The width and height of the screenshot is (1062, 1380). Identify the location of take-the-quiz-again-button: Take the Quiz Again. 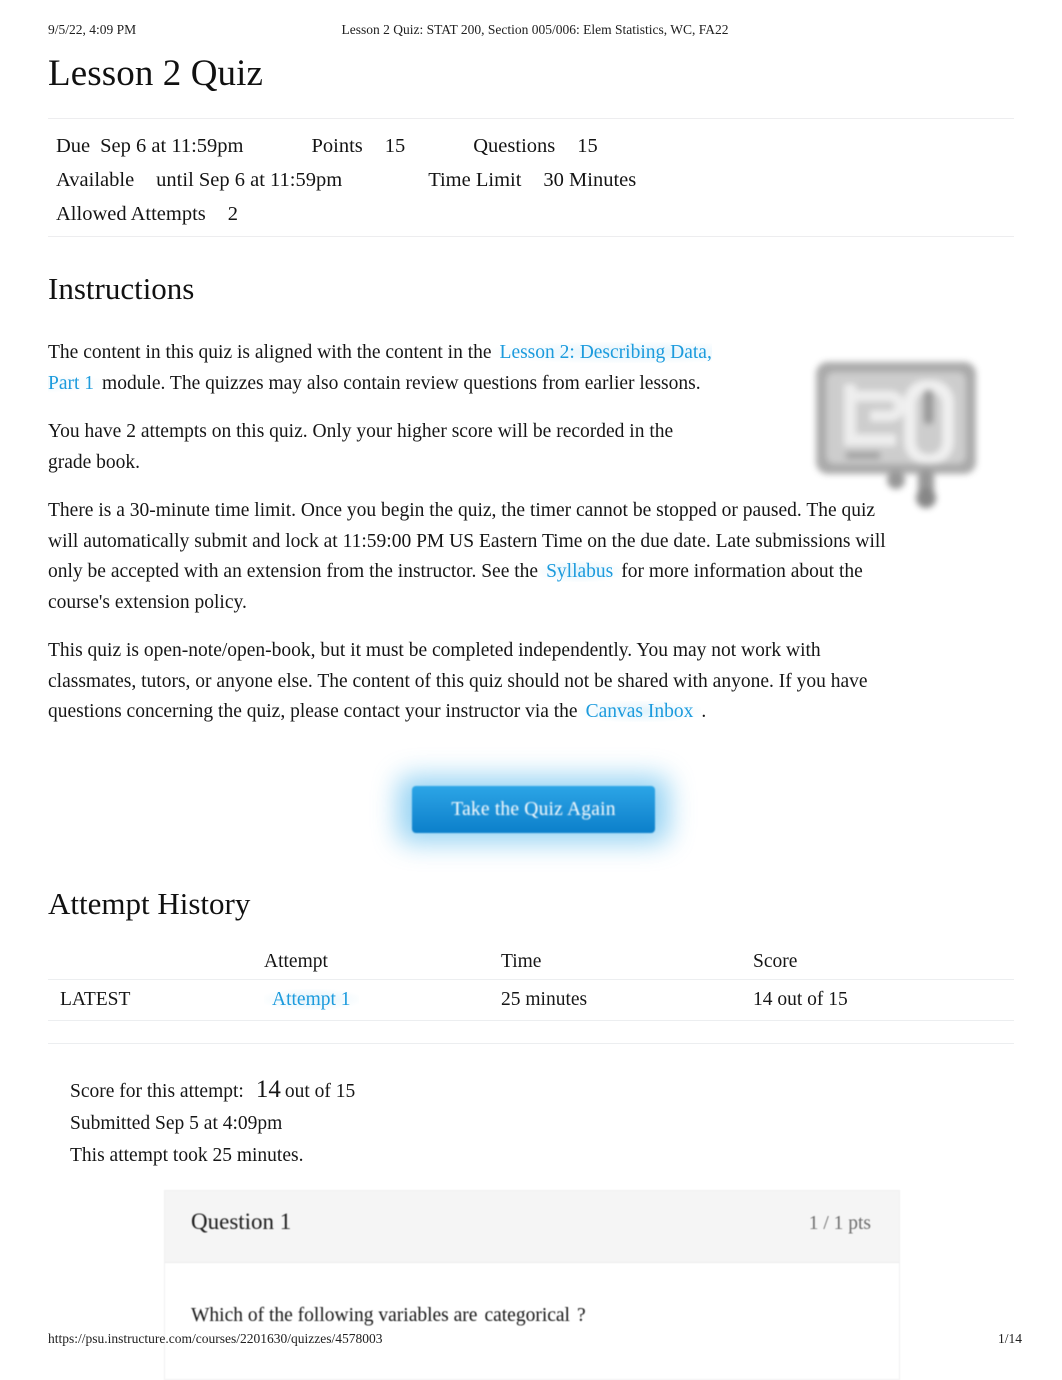
(533, 809).